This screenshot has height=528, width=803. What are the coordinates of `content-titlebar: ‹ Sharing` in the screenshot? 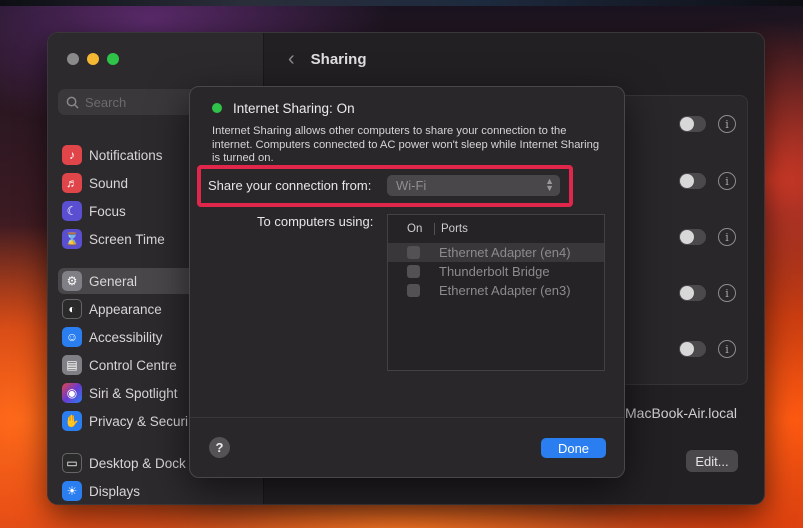 It's located at (514, 59).